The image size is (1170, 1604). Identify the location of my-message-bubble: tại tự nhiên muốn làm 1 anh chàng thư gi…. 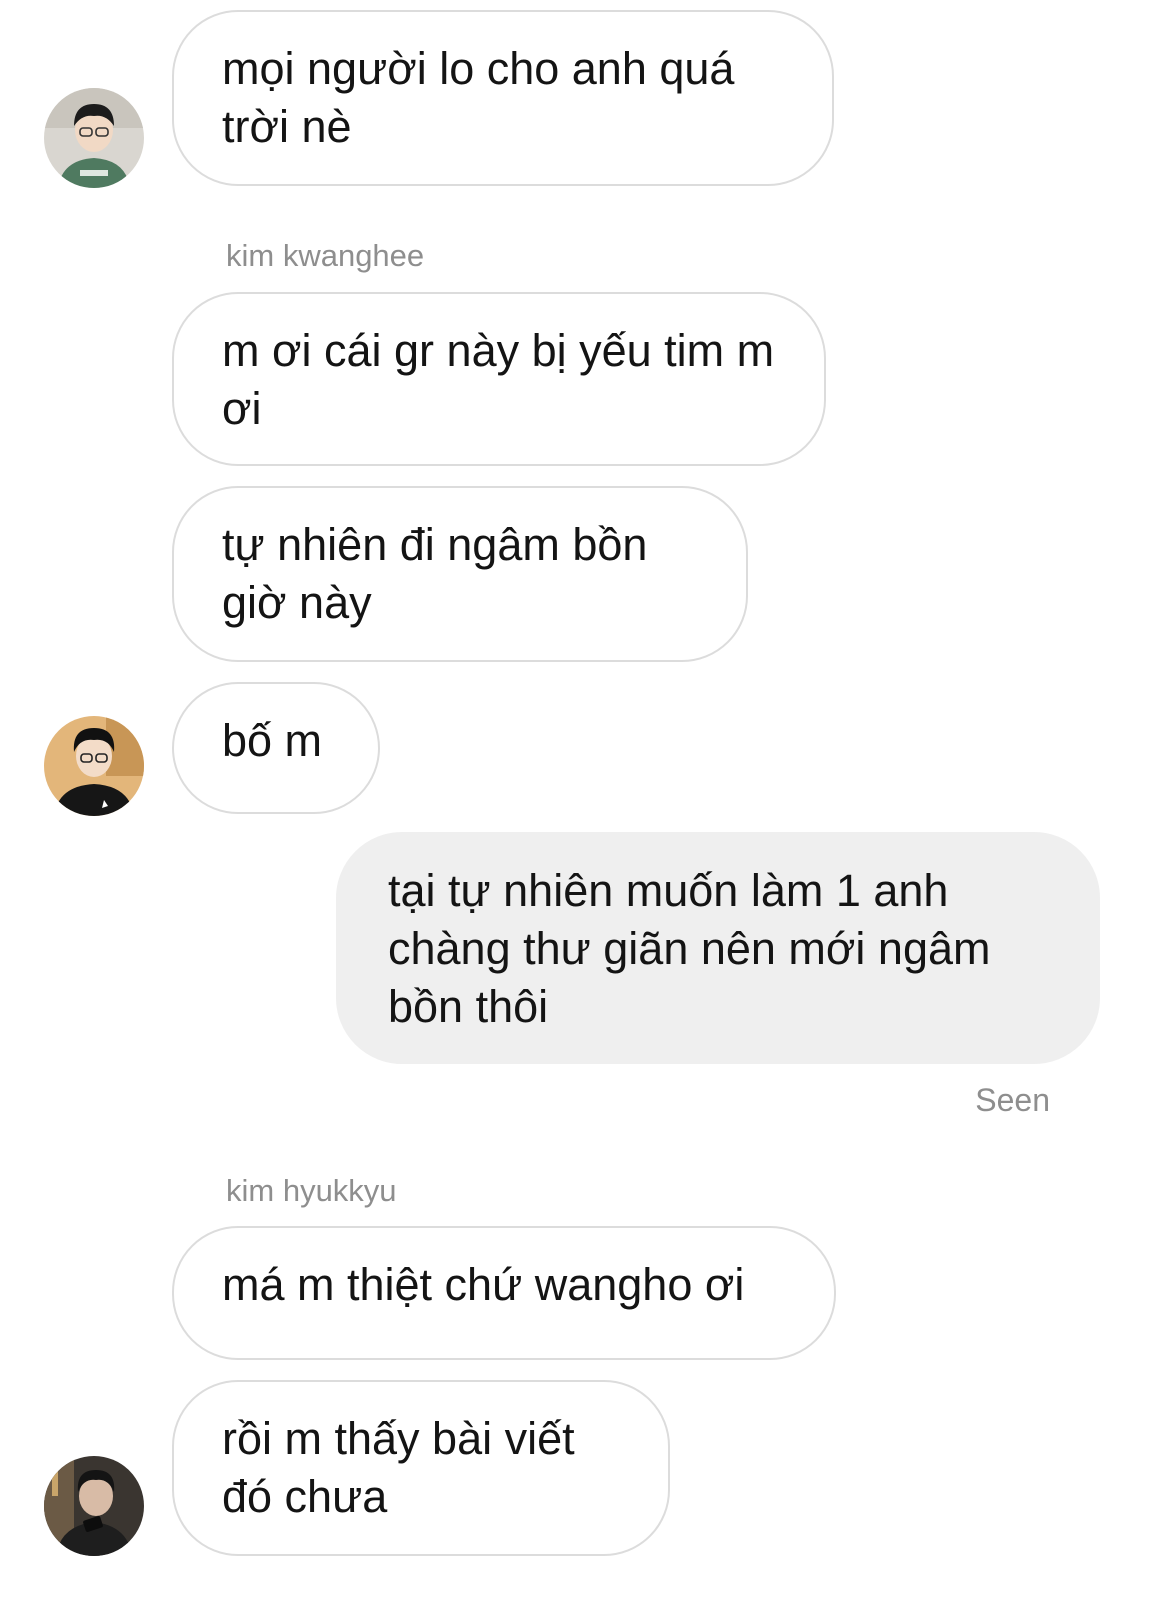
(718, 948).